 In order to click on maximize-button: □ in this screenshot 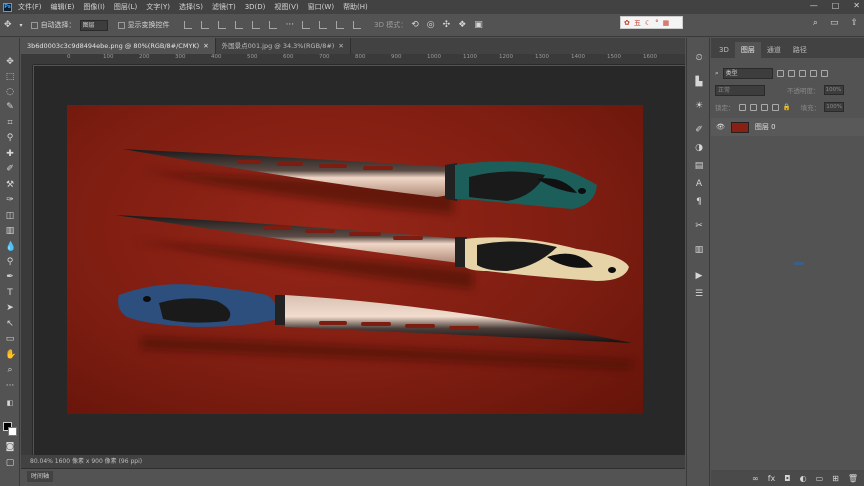, I will do `click(836, 5)`.